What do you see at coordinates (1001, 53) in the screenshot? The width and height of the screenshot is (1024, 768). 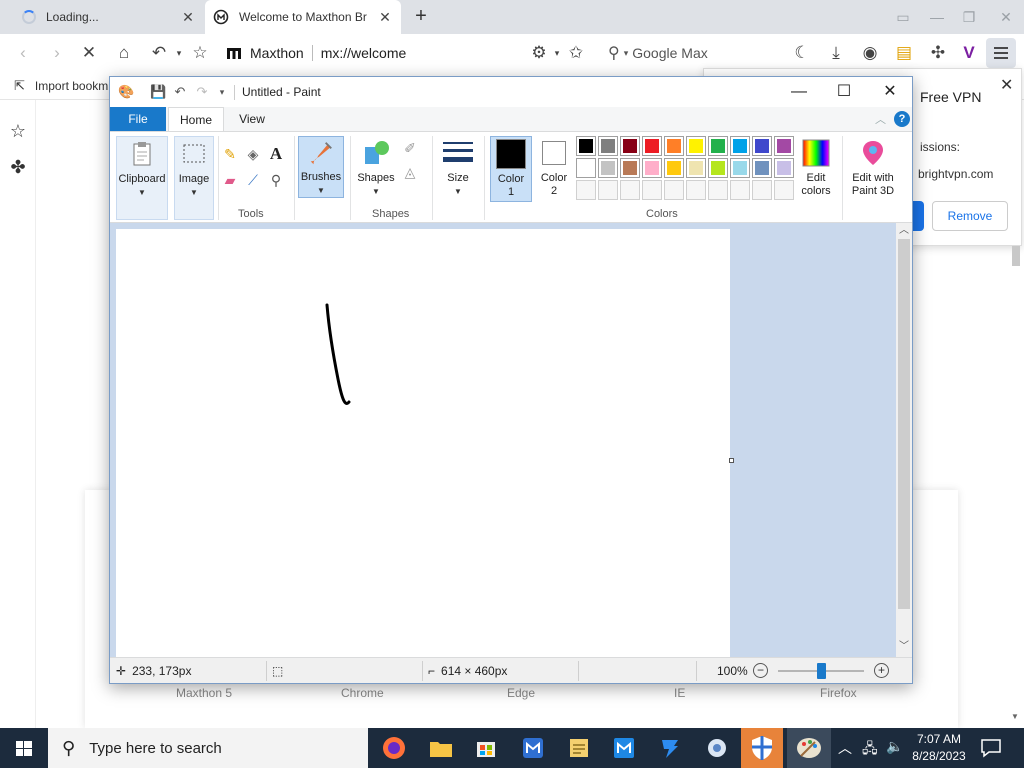 I see `main-menu-button` at bounding box center [1001, 53].